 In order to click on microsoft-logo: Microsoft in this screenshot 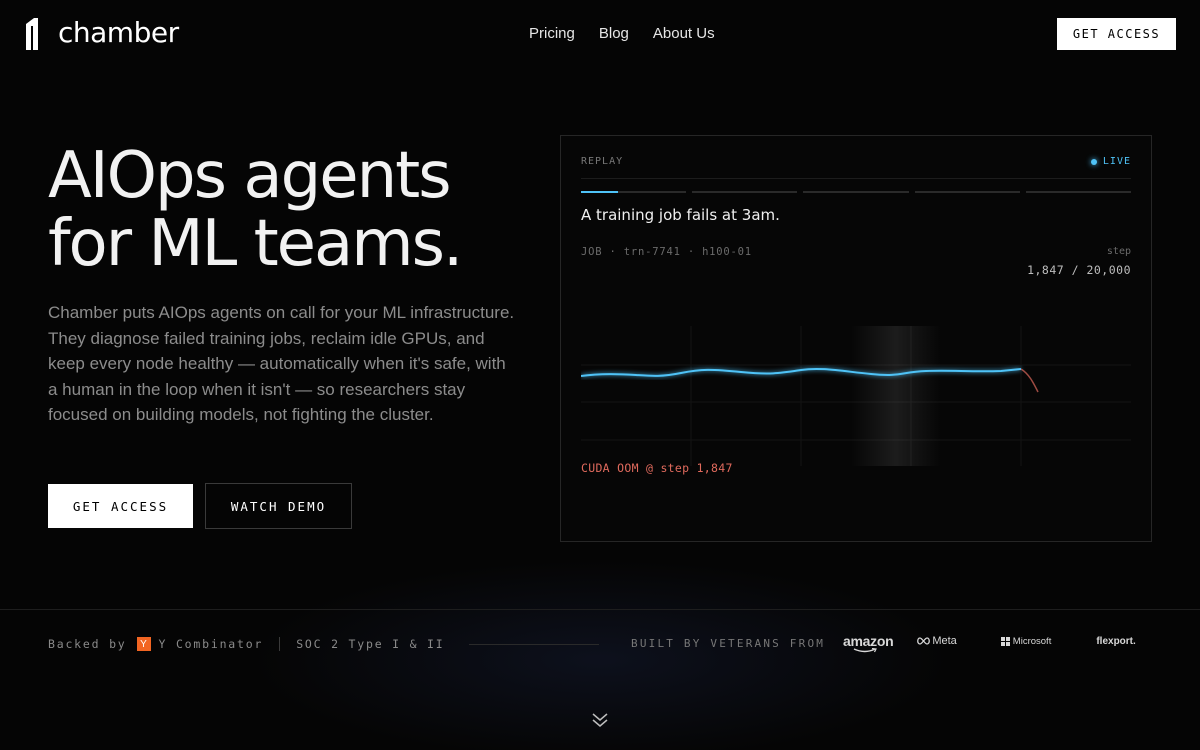, I will do `click(1026, 641)`.